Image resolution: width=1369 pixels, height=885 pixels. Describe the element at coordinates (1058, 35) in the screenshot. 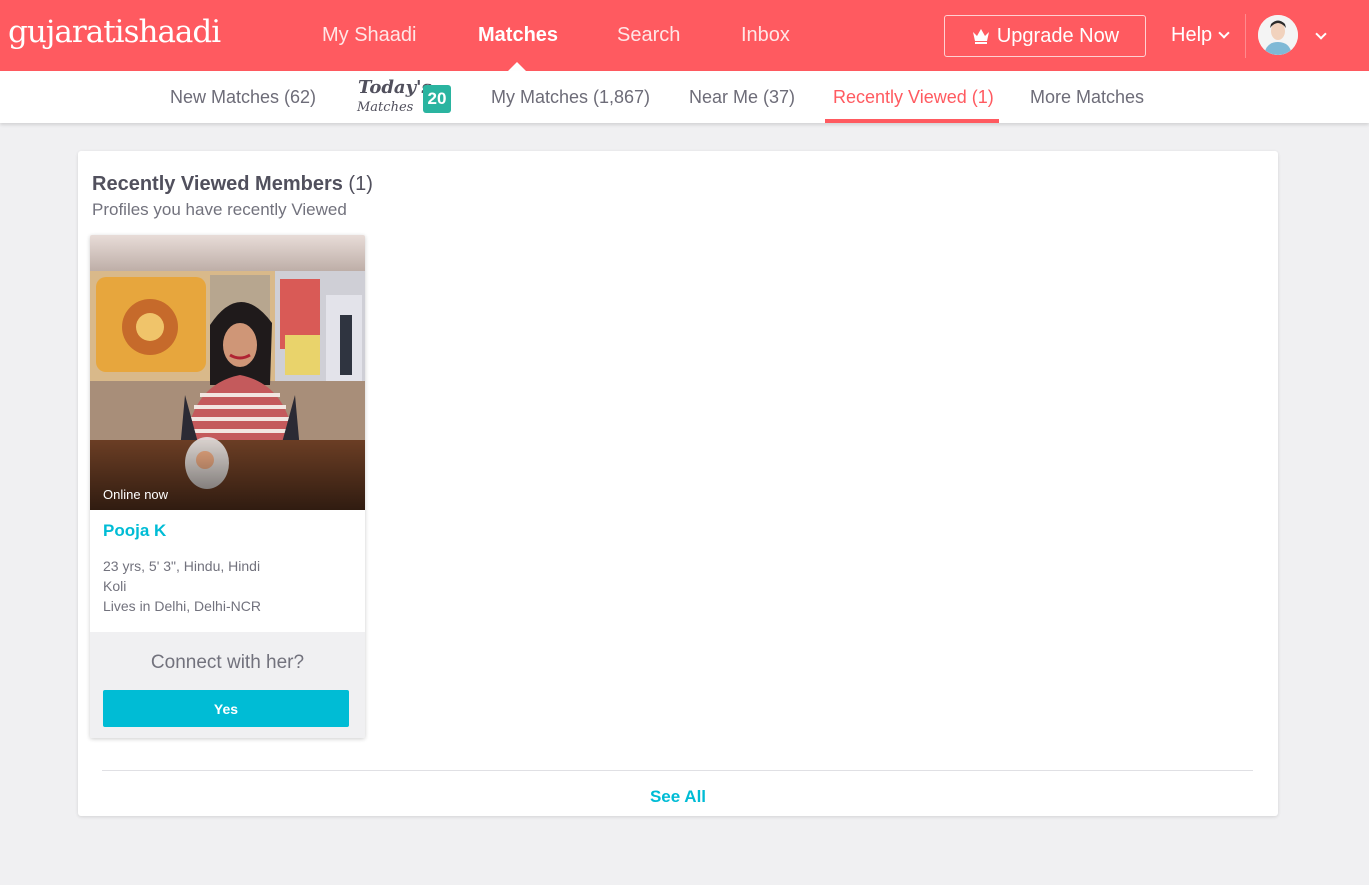

I see `upgrade-label: Upgrade Now` at that location.